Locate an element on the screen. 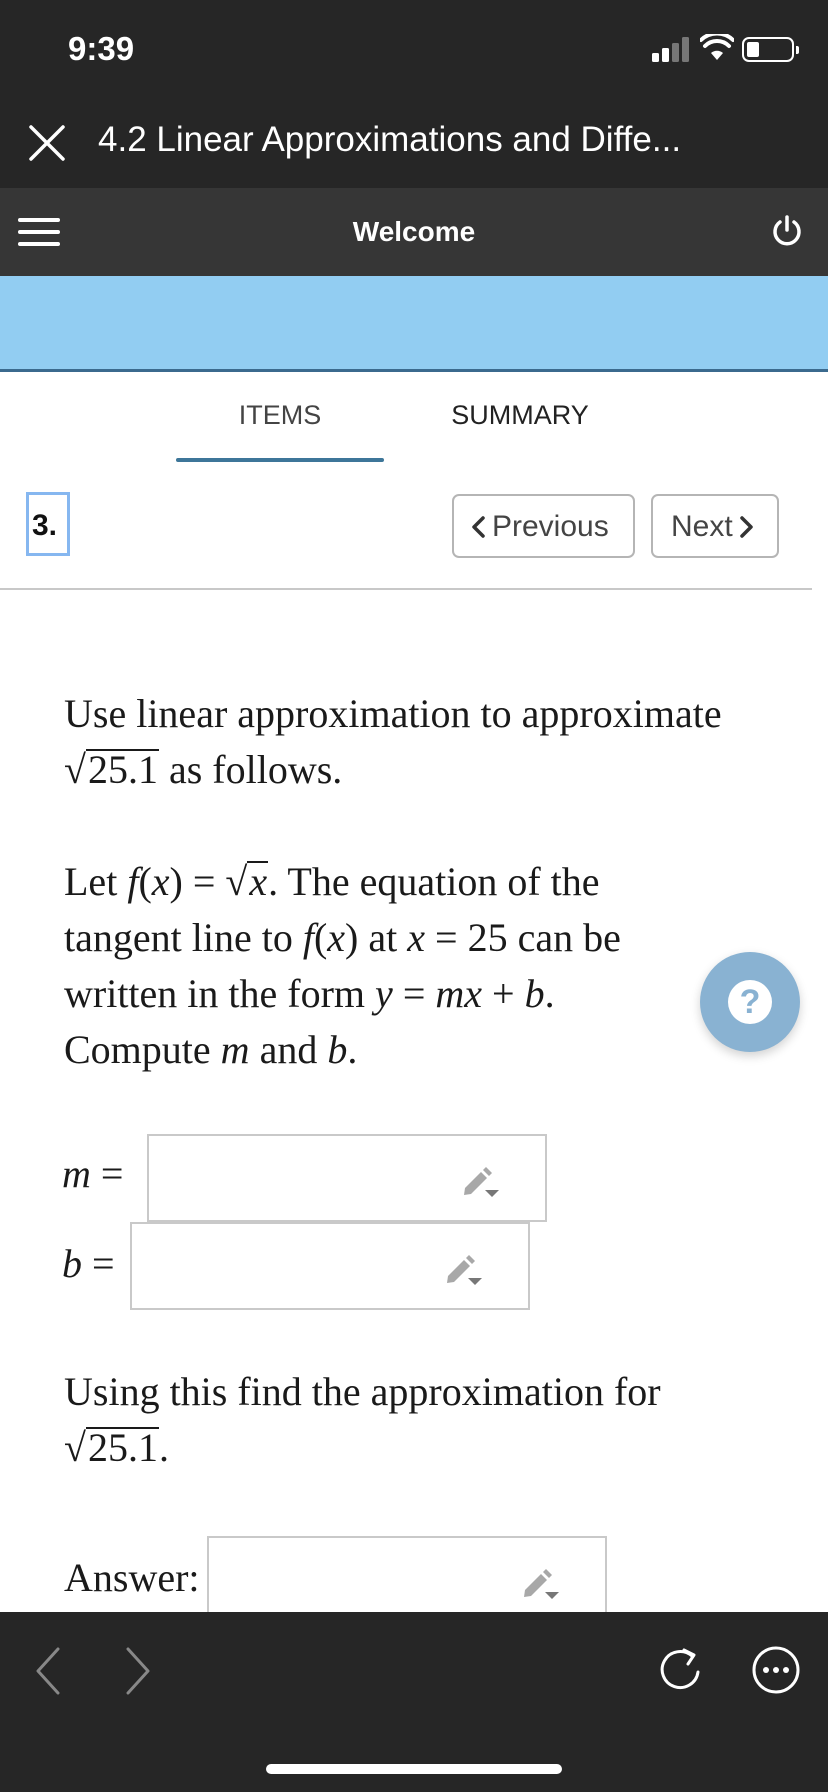 The width and height of the screenshot is (828, 1792). m-label-var: m is located at coordinates (76, 1173).